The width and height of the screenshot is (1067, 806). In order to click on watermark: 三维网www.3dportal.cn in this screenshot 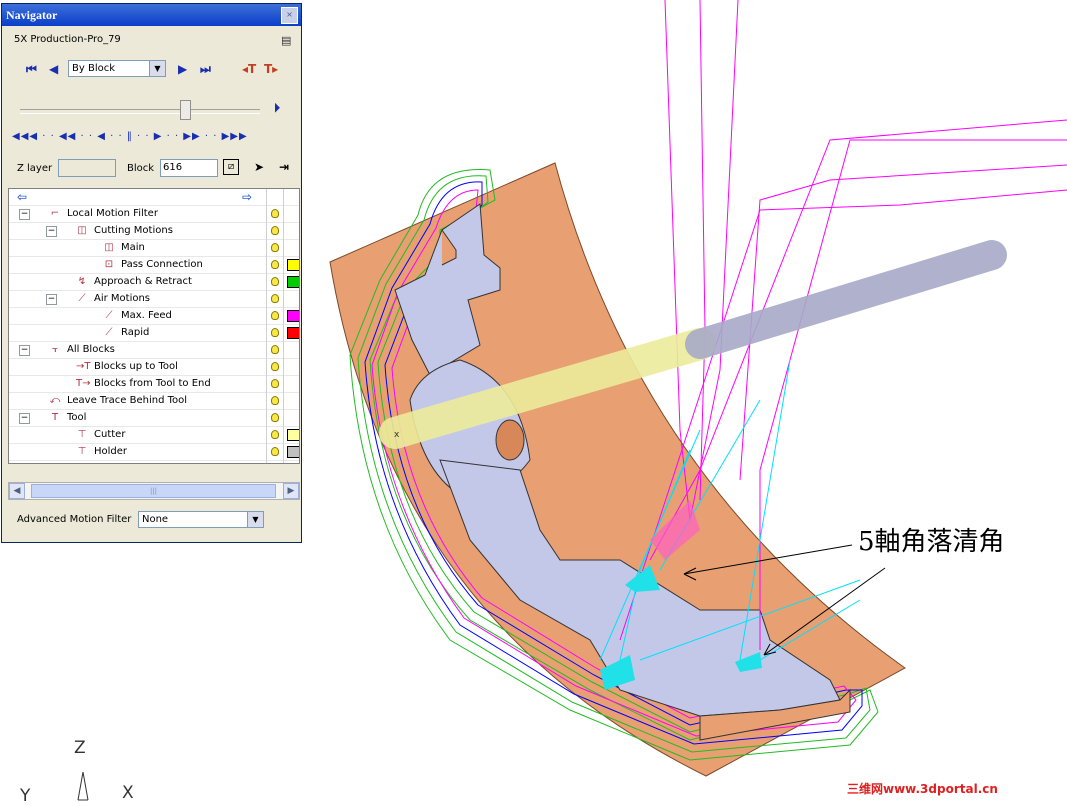, I will do `click(922, 789)`.